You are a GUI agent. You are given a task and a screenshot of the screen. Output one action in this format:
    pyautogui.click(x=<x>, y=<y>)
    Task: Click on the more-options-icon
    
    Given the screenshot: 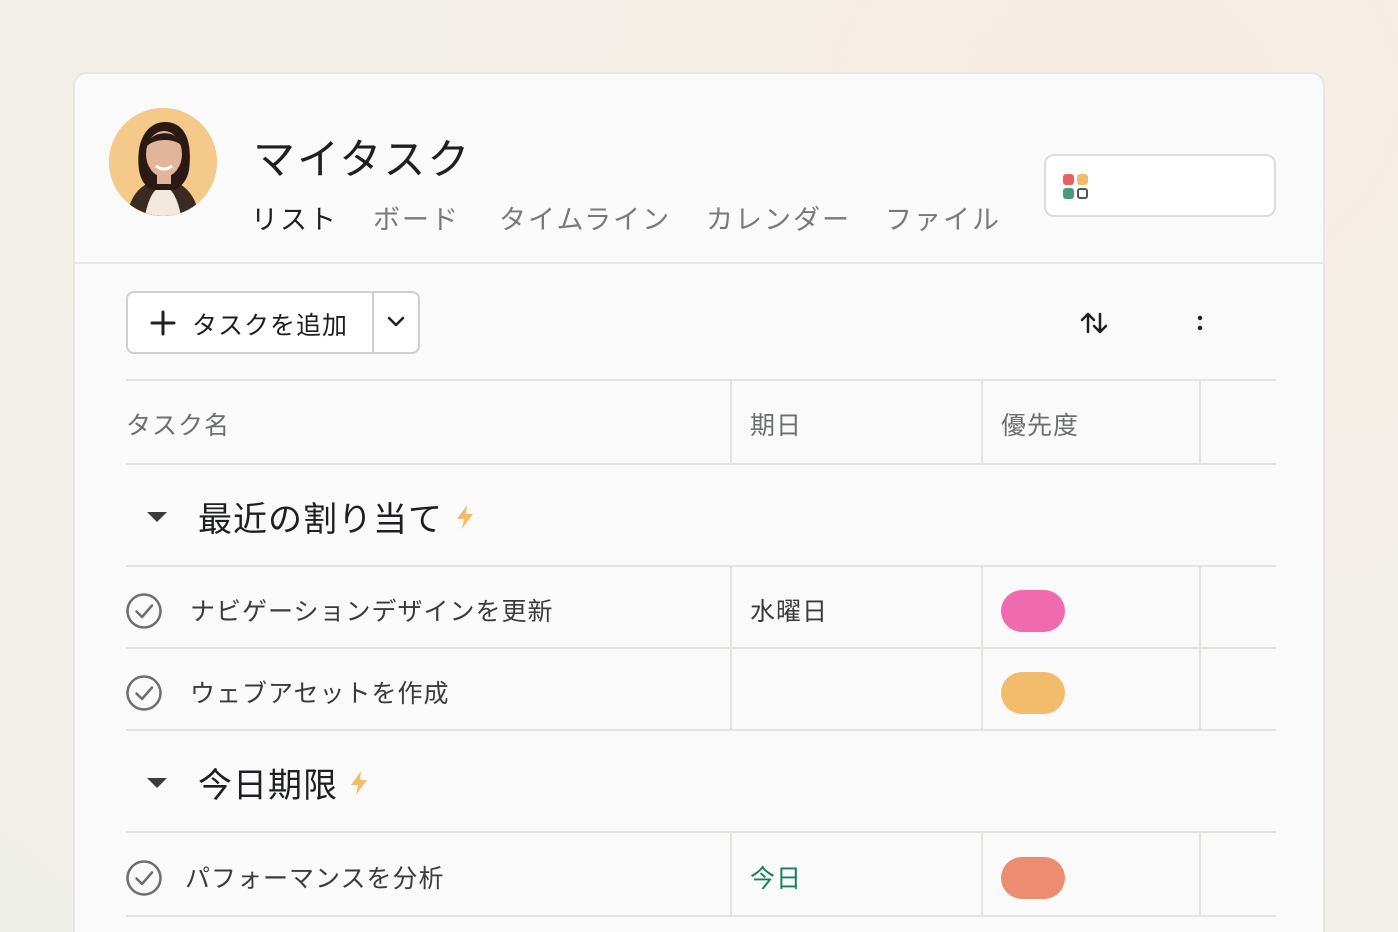 What is the action you would take?
    pyautogui.click(x=1200, y=323)
    